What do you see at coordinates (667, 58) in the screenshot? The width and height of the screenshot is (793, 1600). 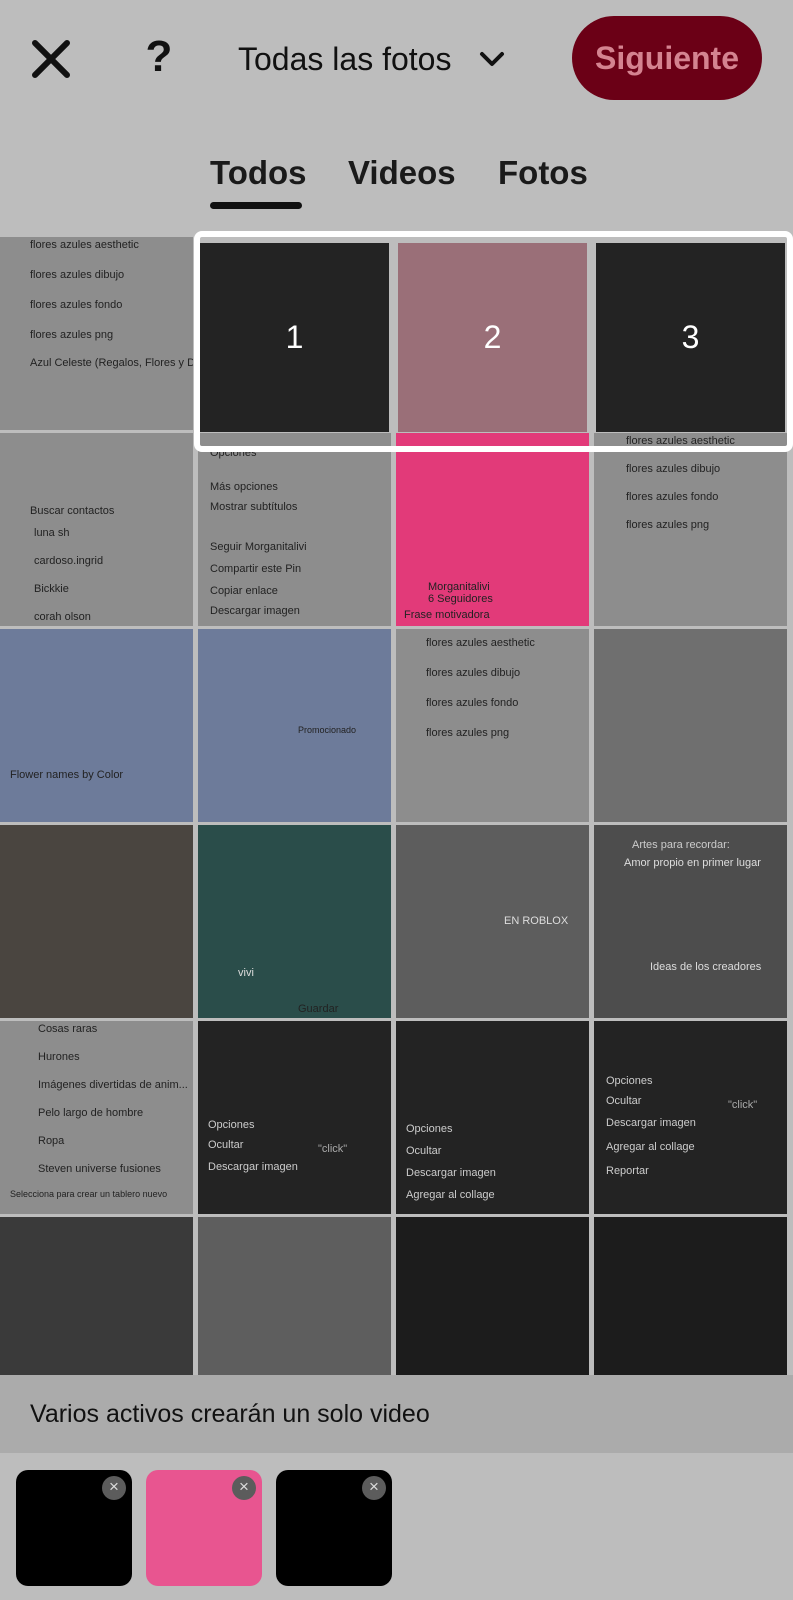 I see `next-button: Siguiente` at bounding box center [667, 58].